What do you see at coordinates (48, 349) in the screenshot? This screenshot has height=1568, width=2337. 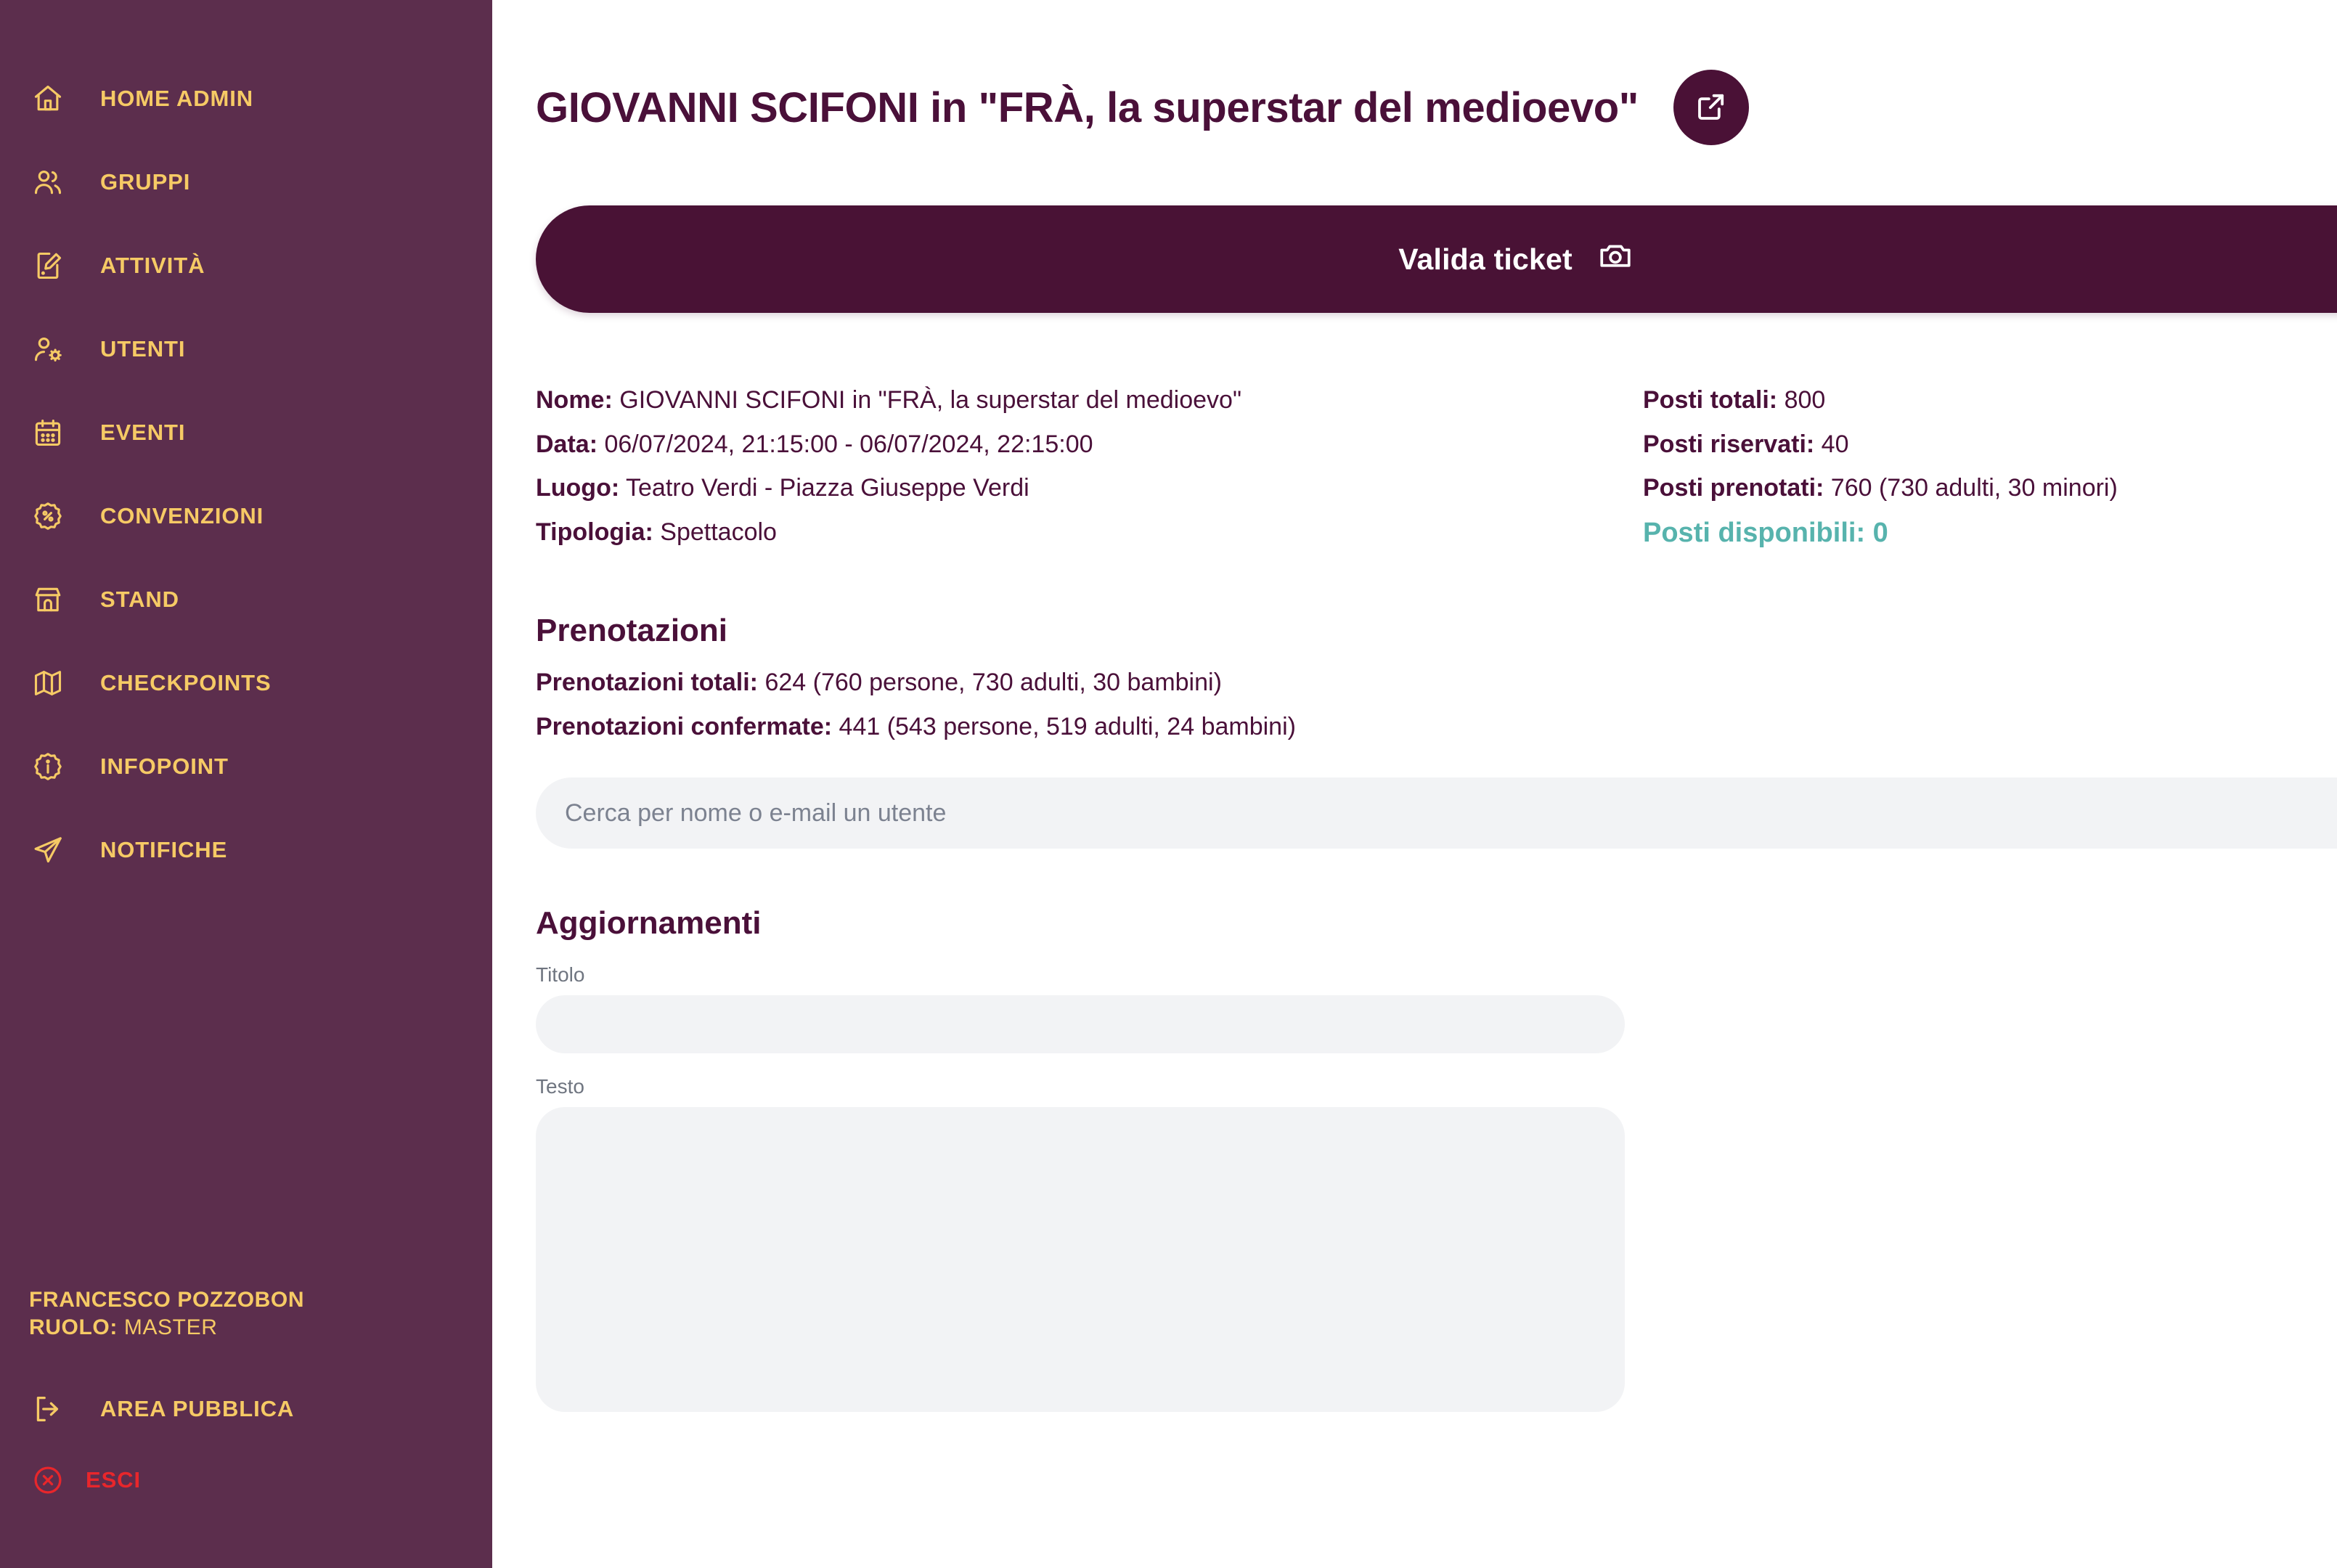 I see `user-settings-icon` at bounding box center [48, 349].